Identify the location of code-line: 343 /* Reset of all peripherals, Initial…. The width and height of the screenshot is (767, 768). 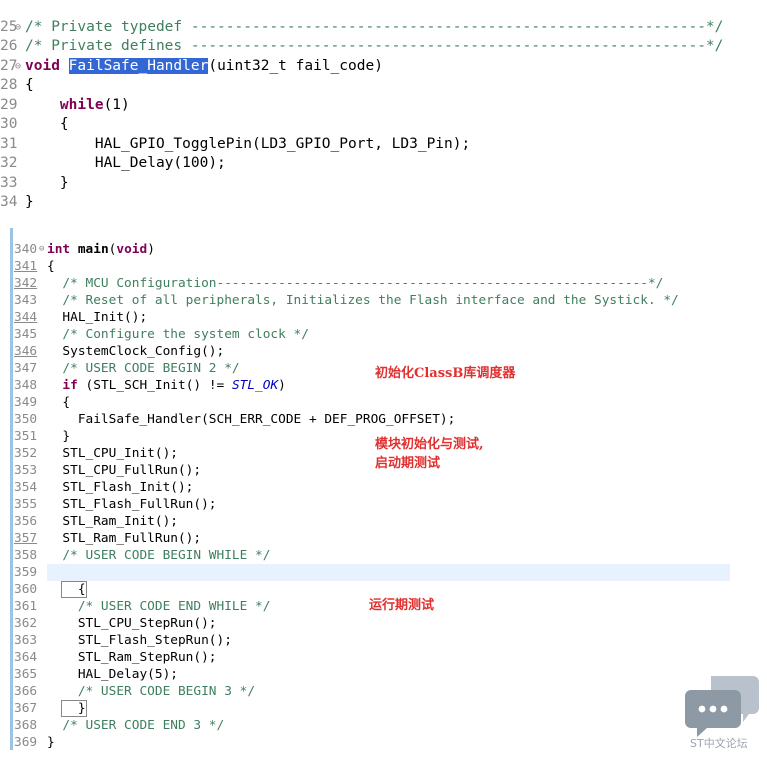
(383, 291).